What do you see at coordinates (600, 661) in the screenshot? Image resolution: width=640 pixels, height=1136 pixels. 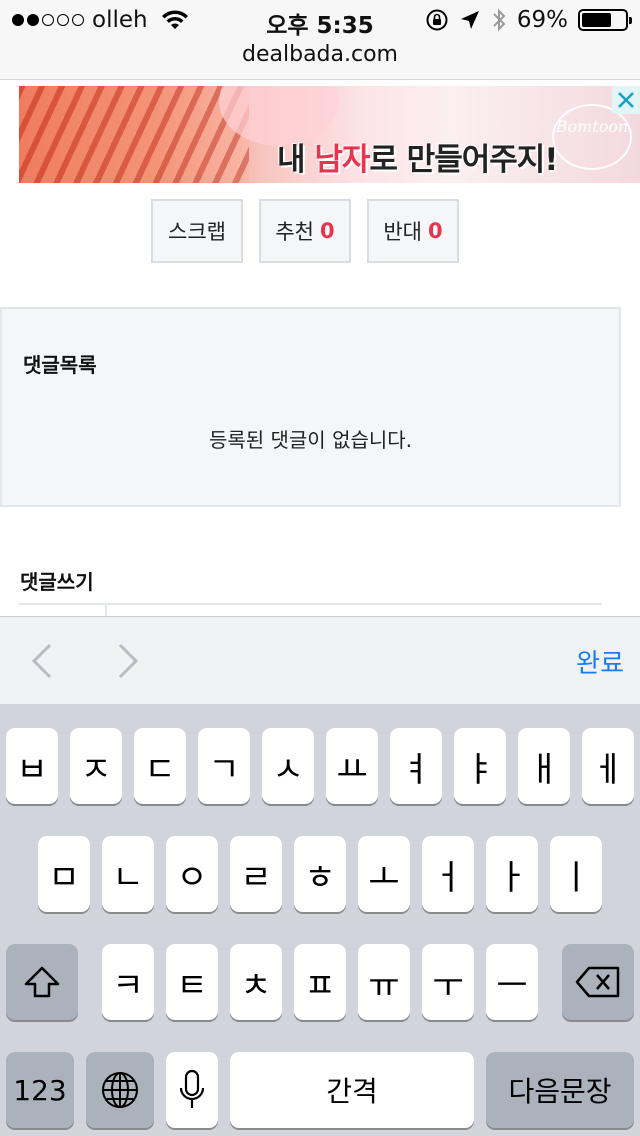 I see `done-button: 완료` at bounding box center [600, 661].